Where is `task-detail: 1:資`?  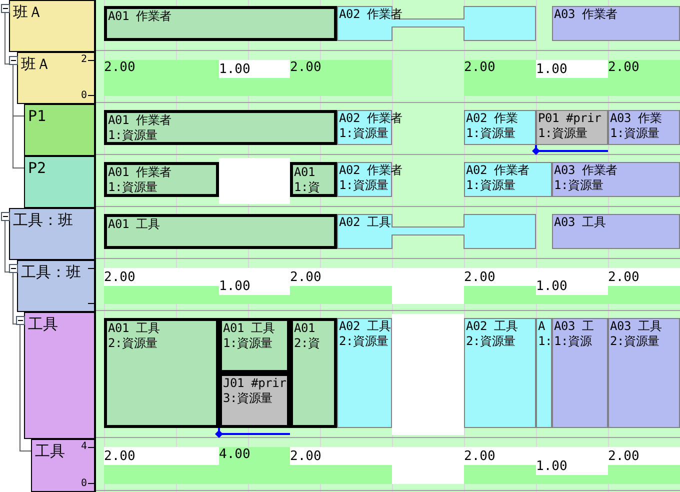 task-detail: 1:資 is located at coordinates (307, 187).